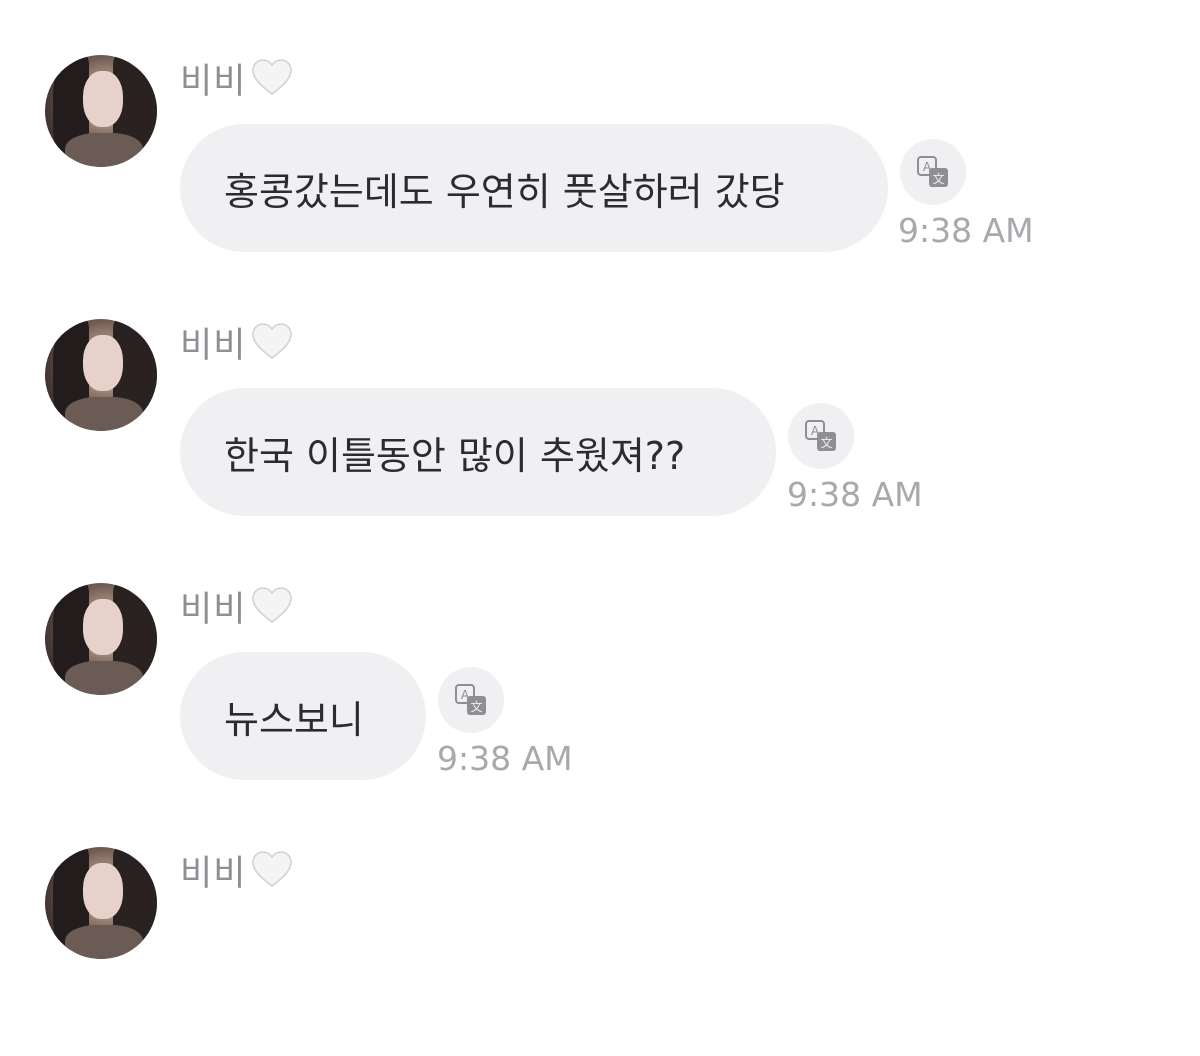 The height and width of the screenshot is (1056, 1200). I want to click on message-text: 뉴스보니, so click(294, 719).